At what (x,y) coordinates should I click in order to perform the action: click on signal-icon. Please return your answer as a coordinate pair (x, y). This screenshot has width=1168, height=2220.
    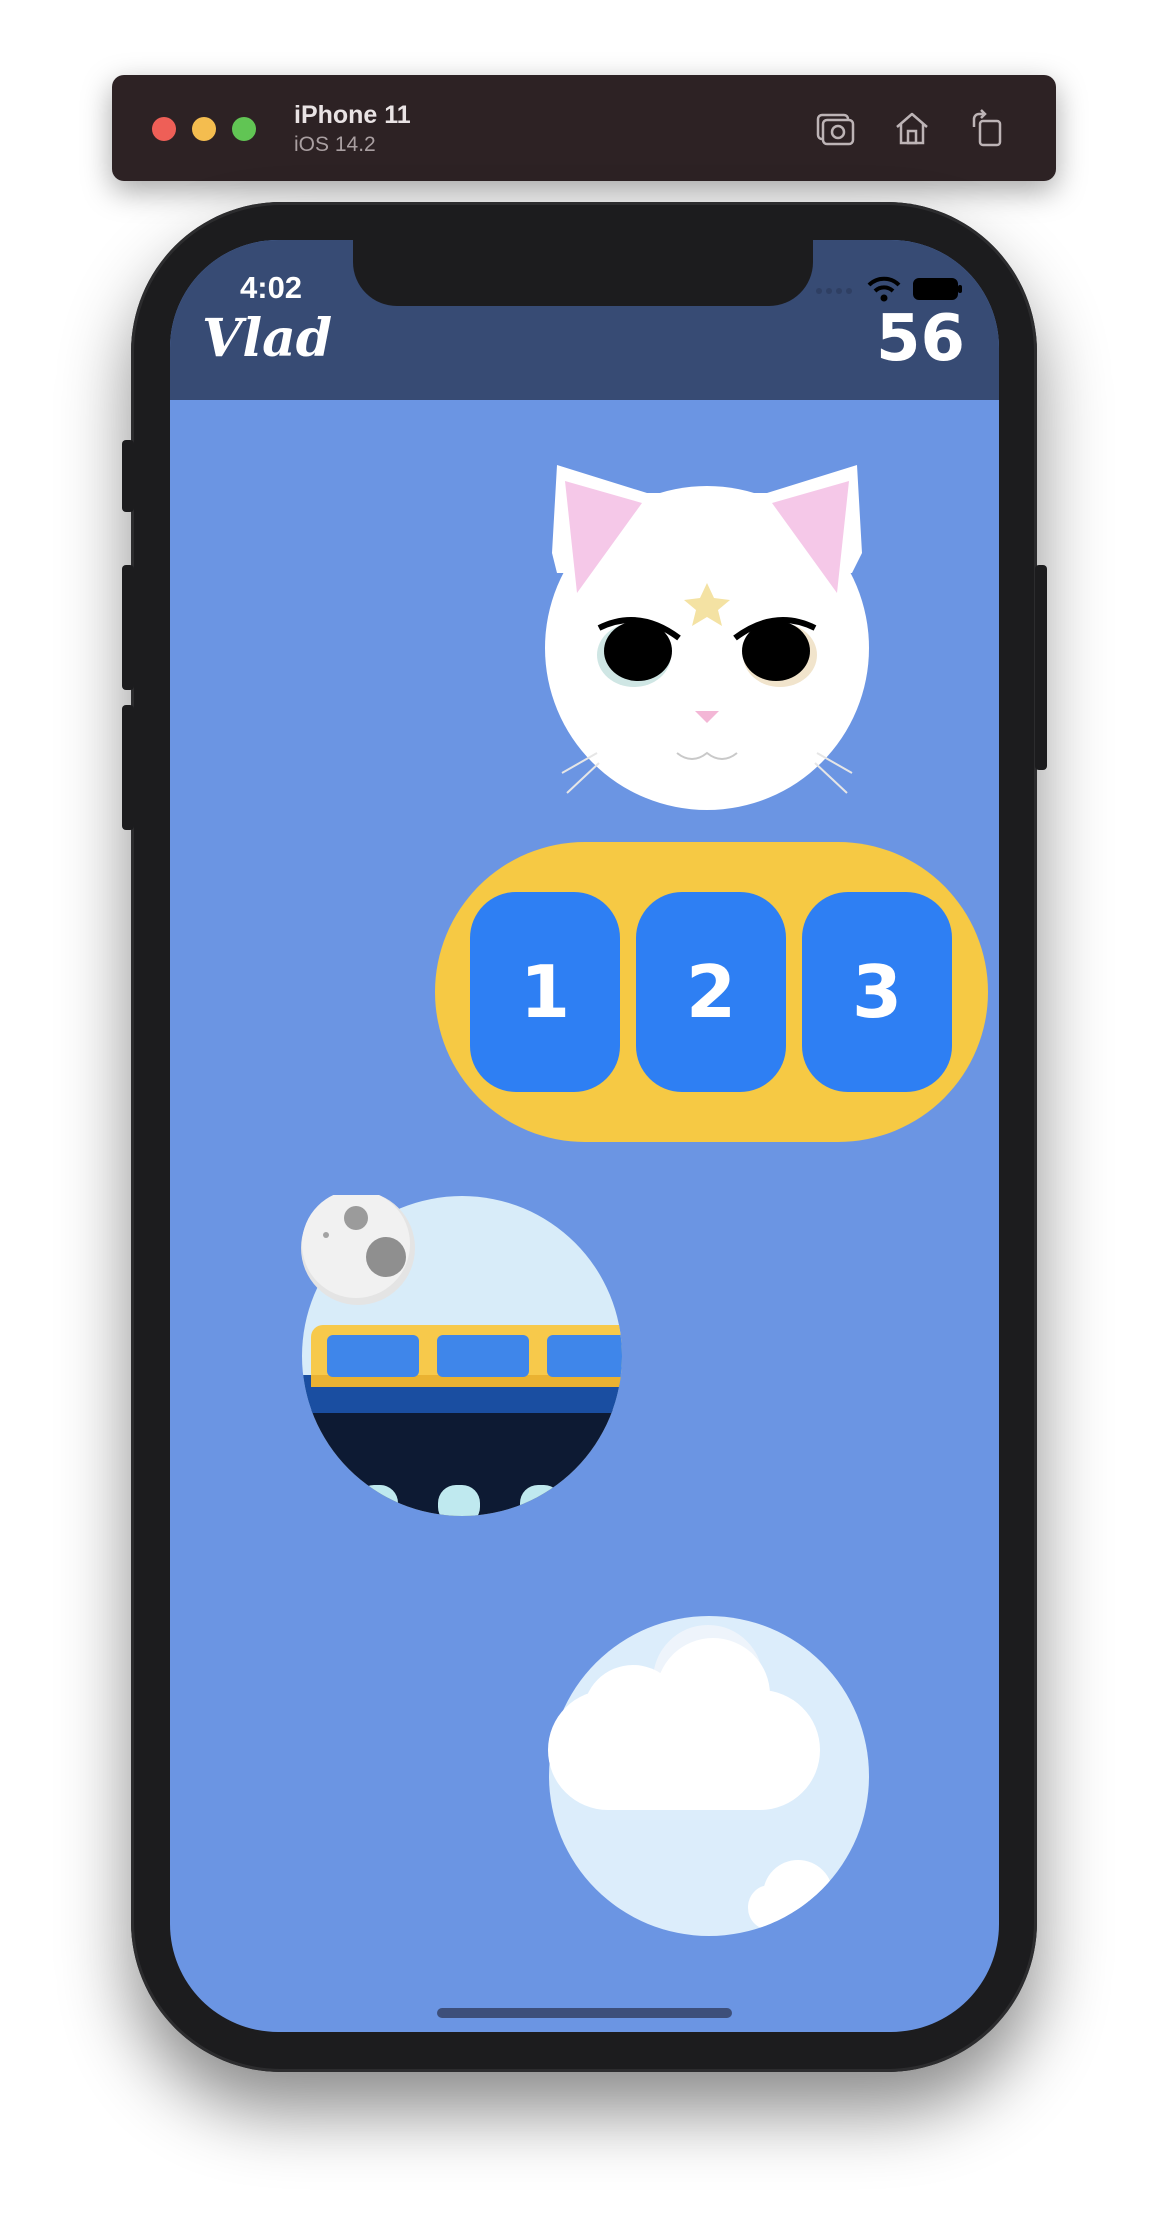
    Looking at the image, I should click on (834, 291).